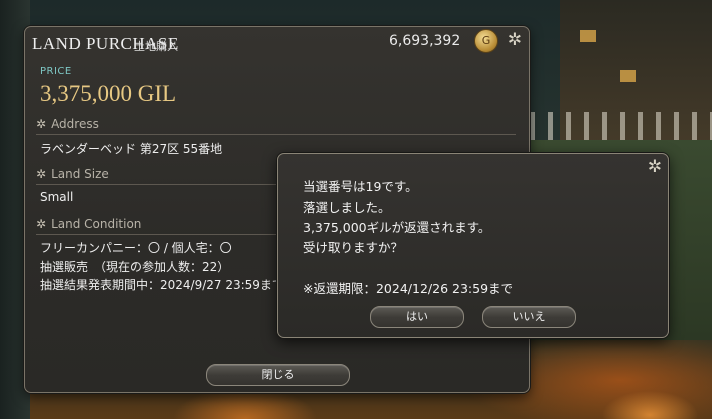 The image size is (712, 419). I want to click on land-condition-heading: Land Condition, so click(96, 224).